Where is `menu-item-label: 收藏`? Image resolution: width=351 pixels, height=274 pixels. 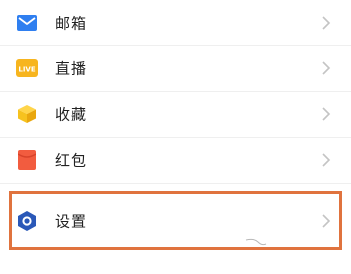
menu-item-label: 收藏 is located at coordinates (71, 114).